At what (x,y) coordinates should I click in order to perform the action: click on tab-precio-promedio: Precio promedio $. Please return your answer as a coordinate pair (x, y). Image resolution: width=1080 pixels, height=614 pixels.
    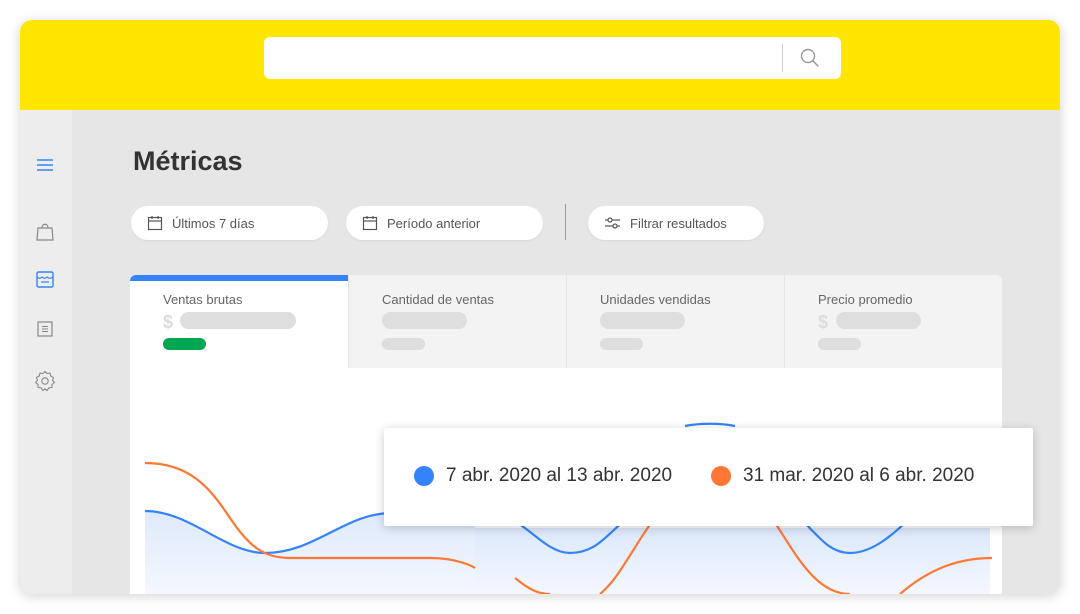
    Looking at the image, I should click on (893, 321).